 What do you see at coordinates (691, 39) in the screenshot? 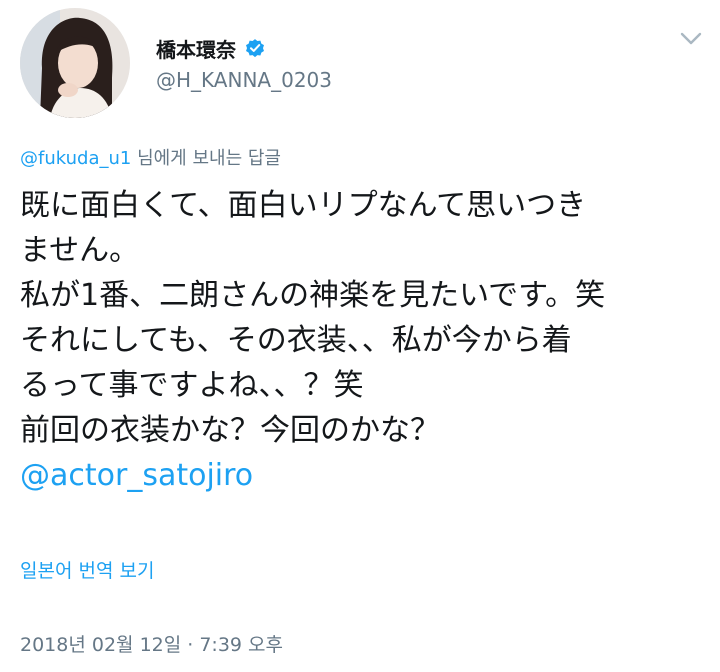
I see `chevron-down-icon` at bounding box center [691, 39].